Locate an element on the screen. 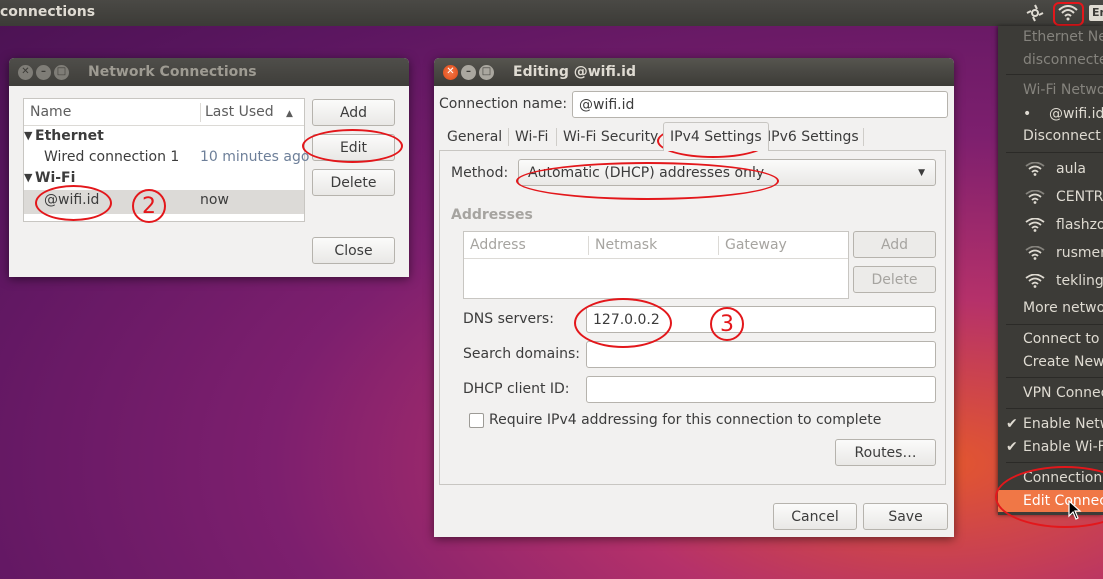 The height and width of the screenshot is (579, 1103). chevron-down-icon: ▼ is located at coordinates (921, 173).